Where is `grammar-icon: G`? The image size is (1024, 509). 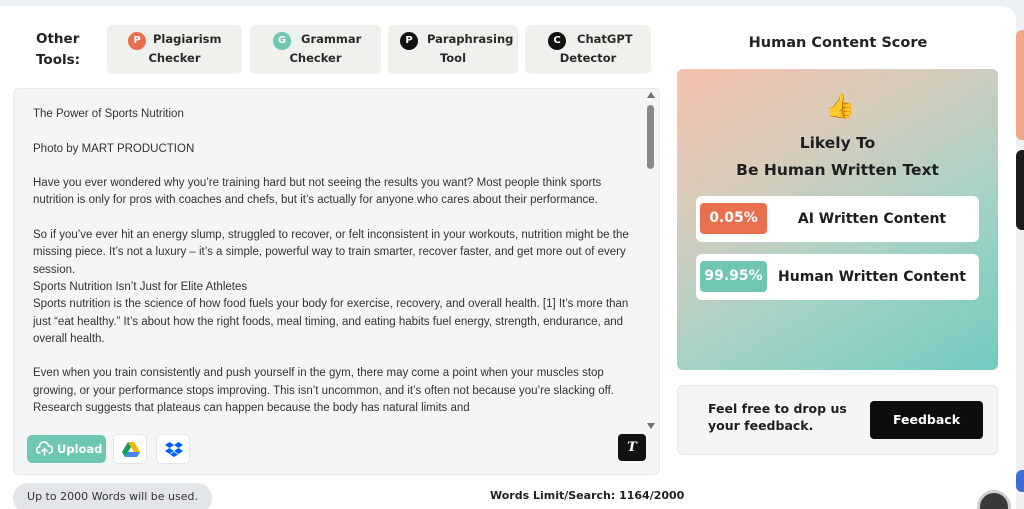
grammar-icon: G is located at coordinates (282, 41).